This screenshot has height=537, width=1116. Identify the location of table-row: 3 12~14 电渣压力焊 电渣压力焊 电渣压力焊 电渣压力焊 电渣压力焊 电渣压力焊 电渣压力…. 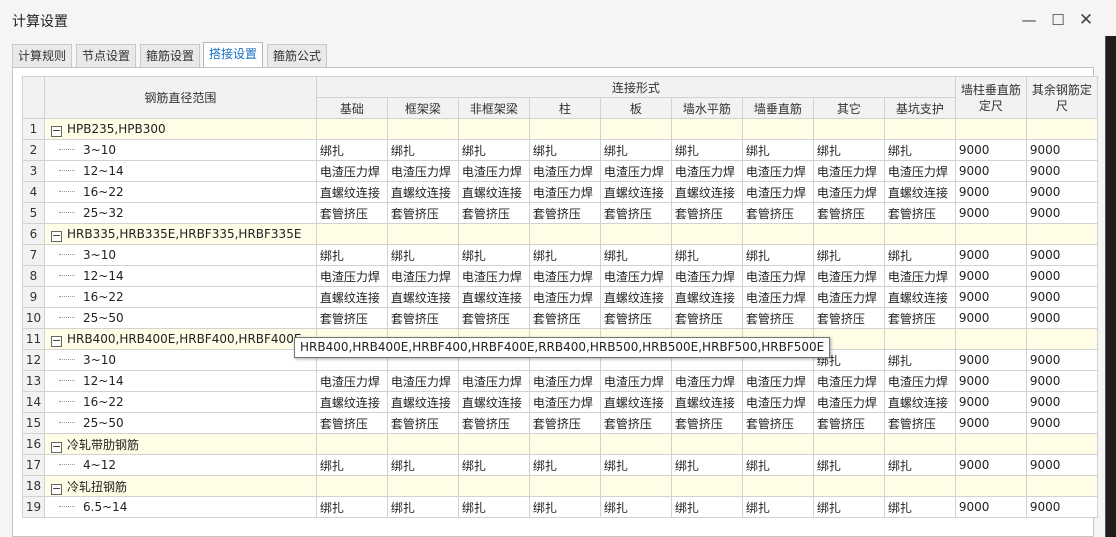
(560, 171).